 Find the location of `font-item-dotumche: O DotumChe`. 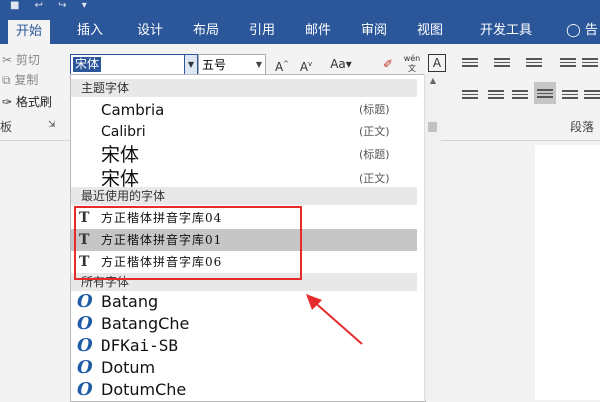

font-item-dotumche: O DotumChe is located at coordinates (244, 390).